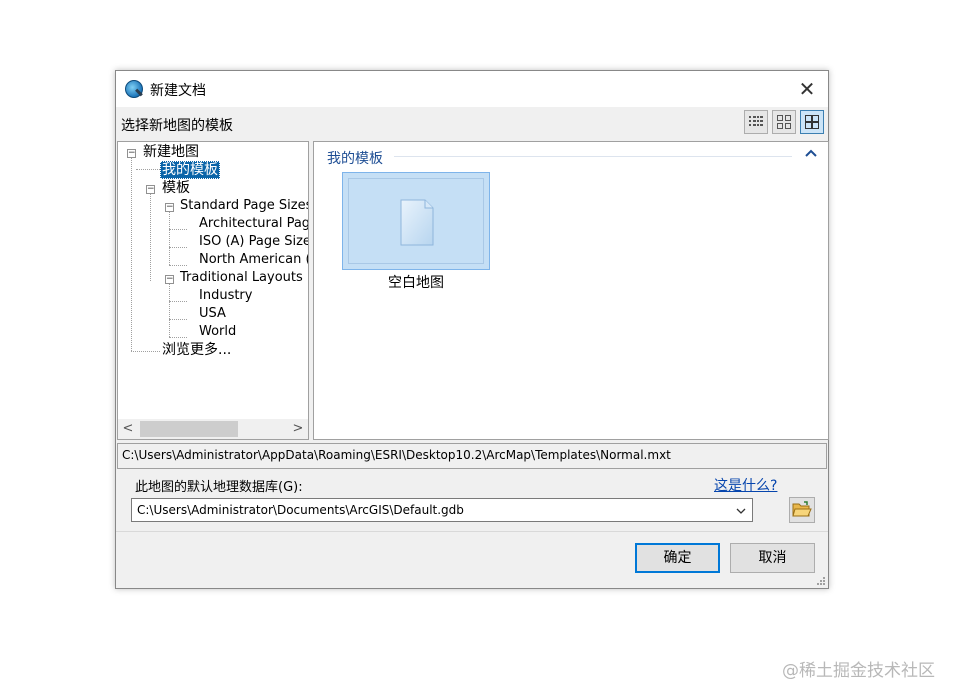 This screenshot has width=963, height=696. What do you see at coordinates (150, 189) in the screenshot?
I see `expander-templates: −` at bounding box center [150, 189].